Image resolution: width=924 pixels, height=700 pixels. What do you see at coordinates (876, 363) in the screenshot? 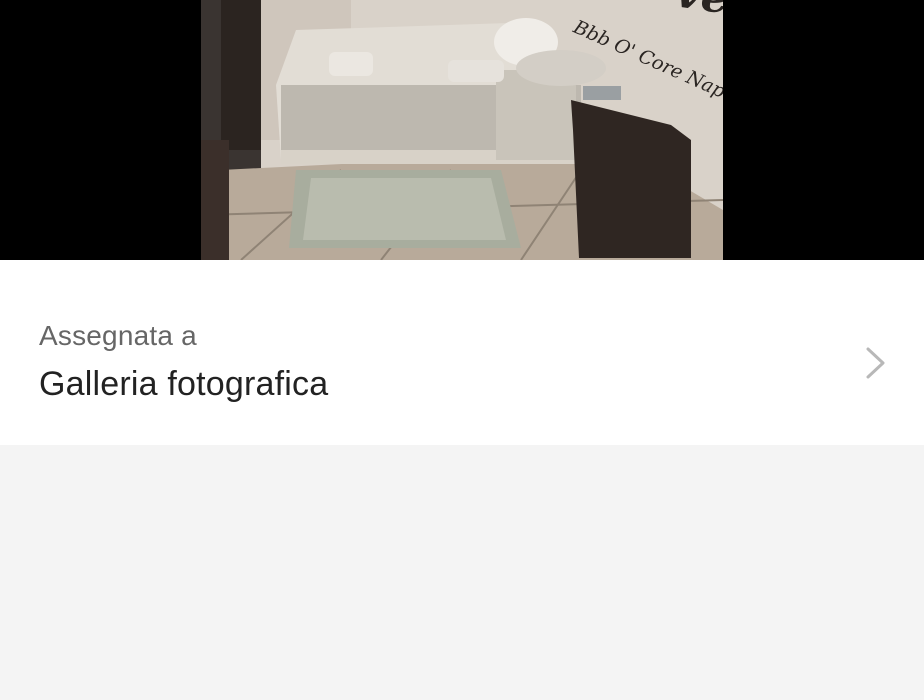
I see `chevron-right-icon` at bounding box center [876, 363].